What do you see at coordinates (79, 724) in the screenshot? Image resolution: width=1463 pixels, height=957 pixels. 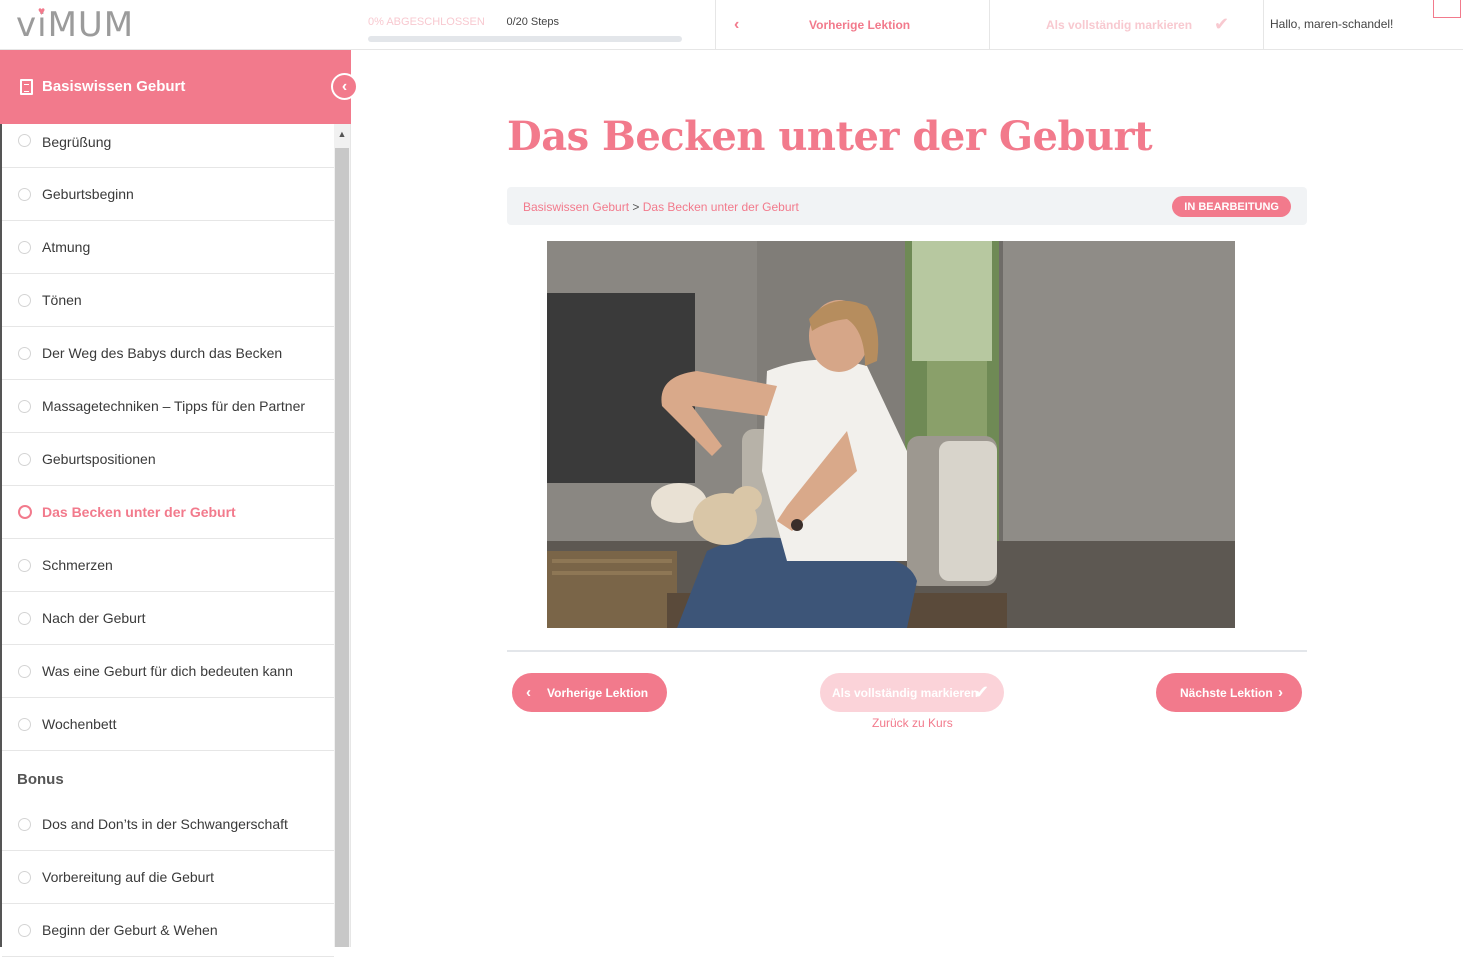 I see `lesson-label: Wochenbett` at bounding box center [79, 724].